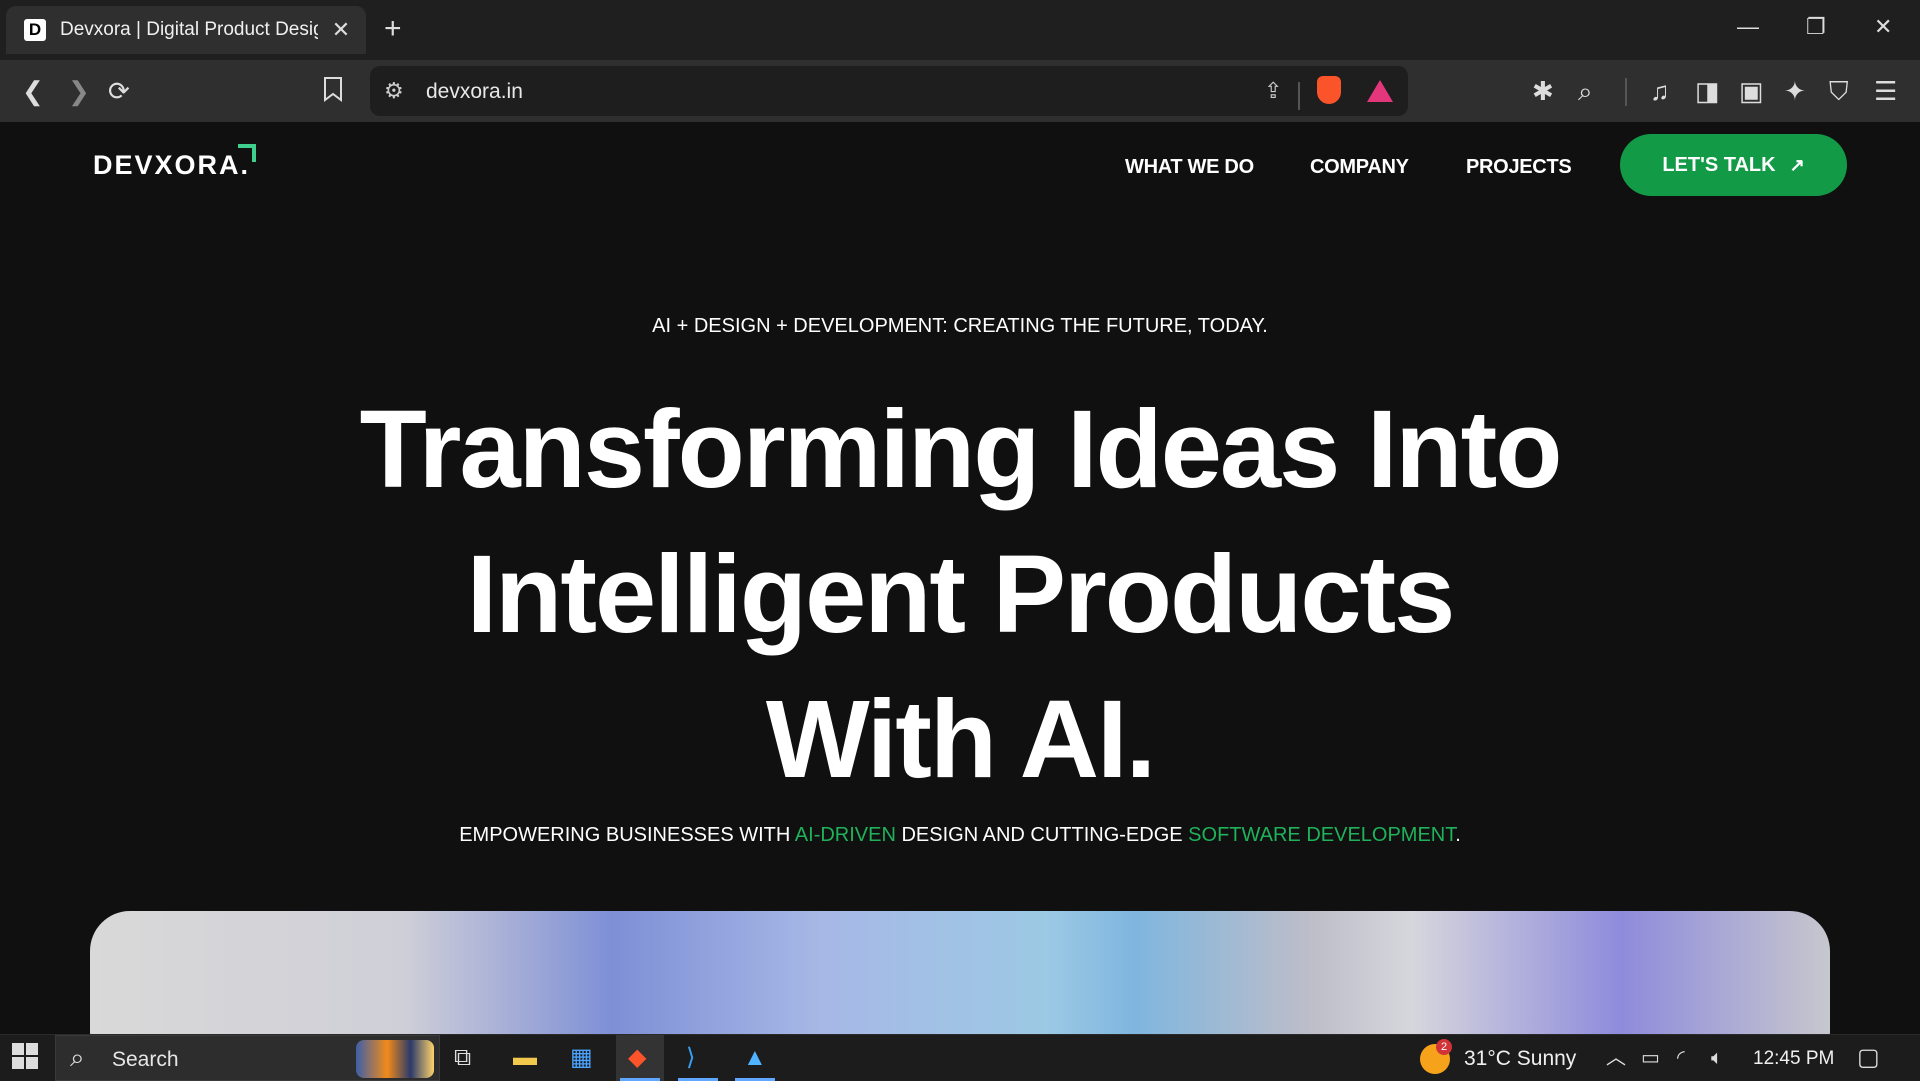 The width and height of the screenshot is (1920, 1081). I want to click on taskbar-search-box: ⌕ Search, so click(247, 1058).